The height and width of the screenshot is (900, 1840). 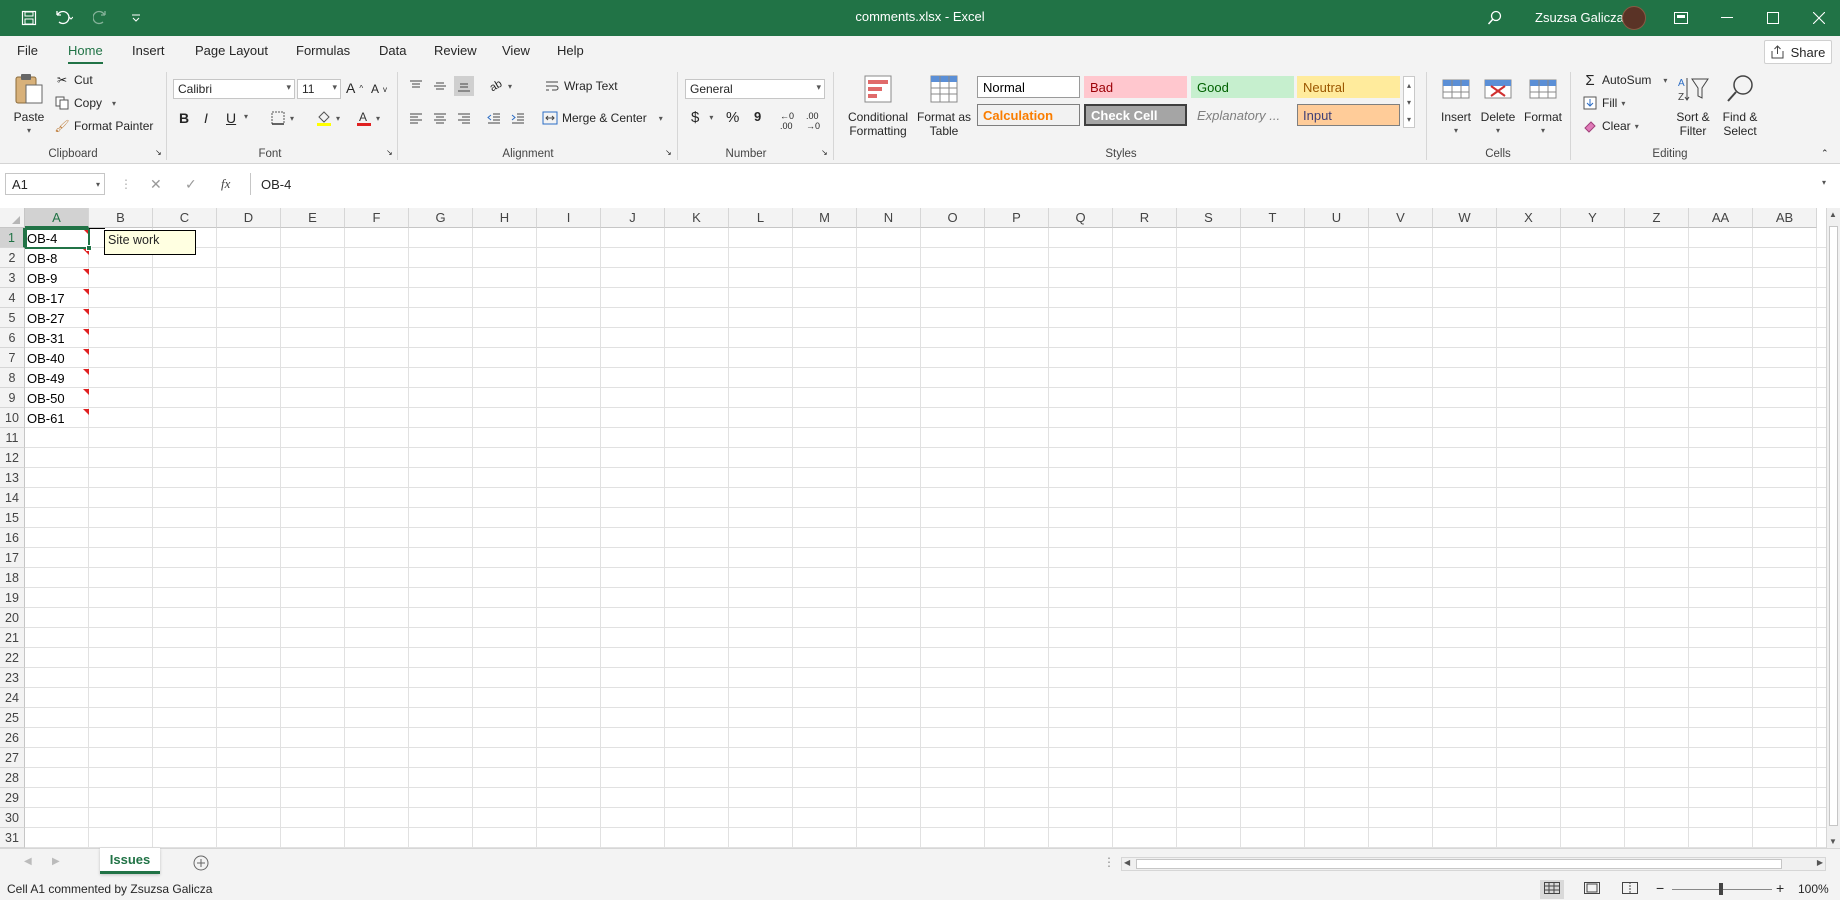 What do you see at coordinates (191, 184) in the screenshot?
I see `confirm-entry-icon: ✓` at bounding box center [191, 184].